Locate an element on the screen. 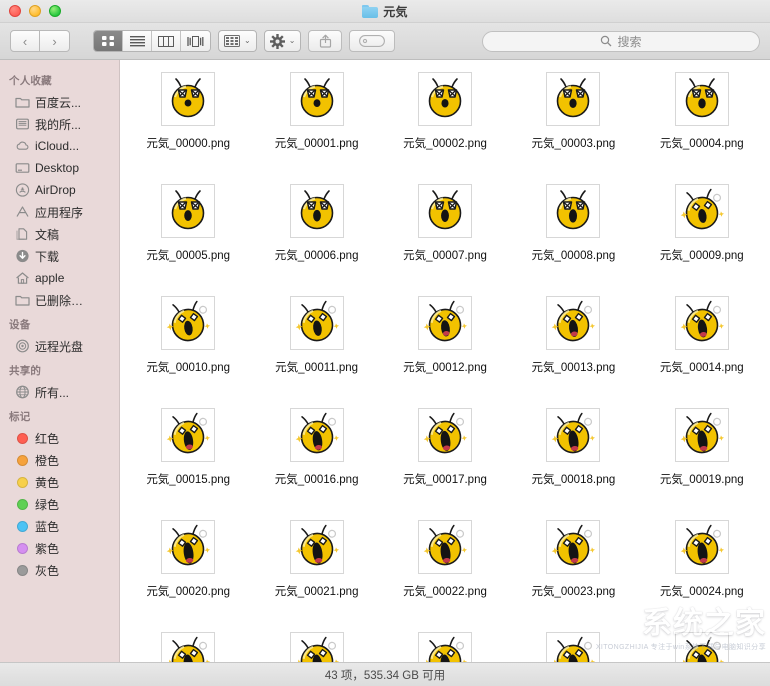 This screenshot has height=686, width=770. file-item: 元気_00017.png is located at coordinates (445, 458).